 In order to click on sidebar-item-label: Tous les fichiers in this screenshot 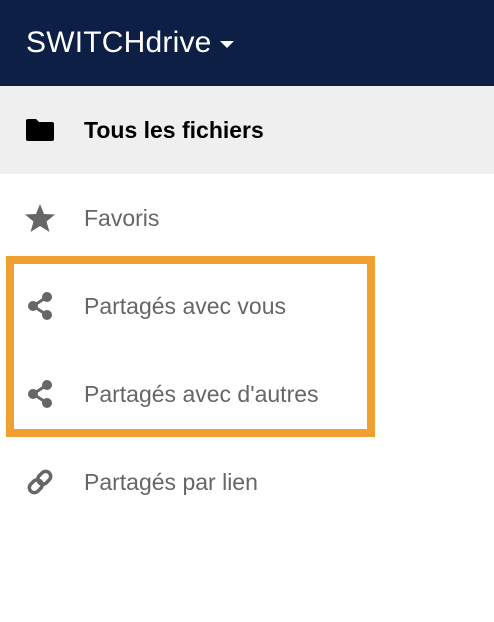, I will do `click(174, 129)`.